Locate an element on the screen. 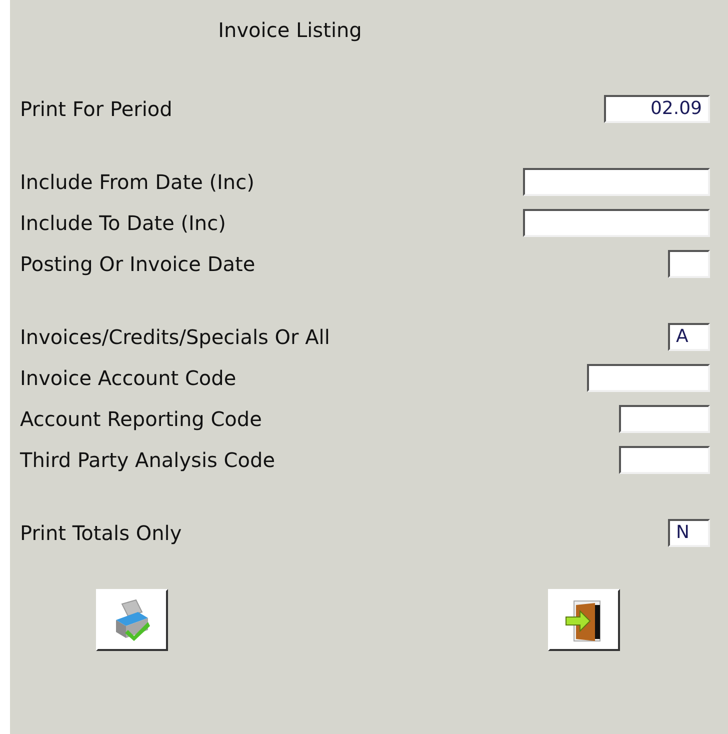 The height and width of the screenshot is (734, 728). input-field: N is located at coordinates (689, 532).